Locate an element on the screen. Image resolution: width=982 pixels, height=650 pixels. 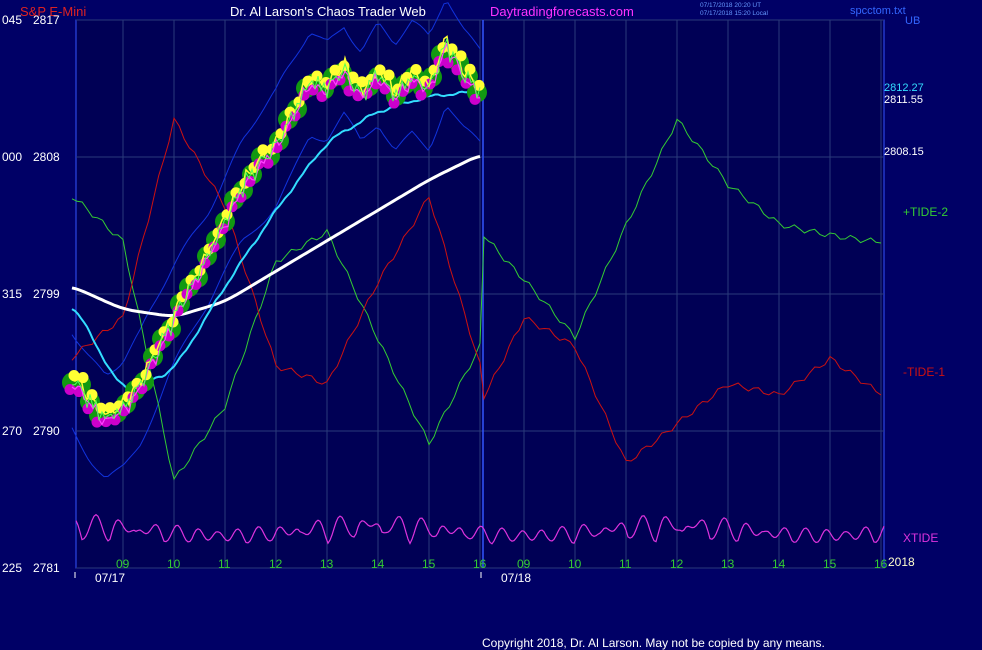
y-tick-label: 2808 is located at coordinates (46, 157).